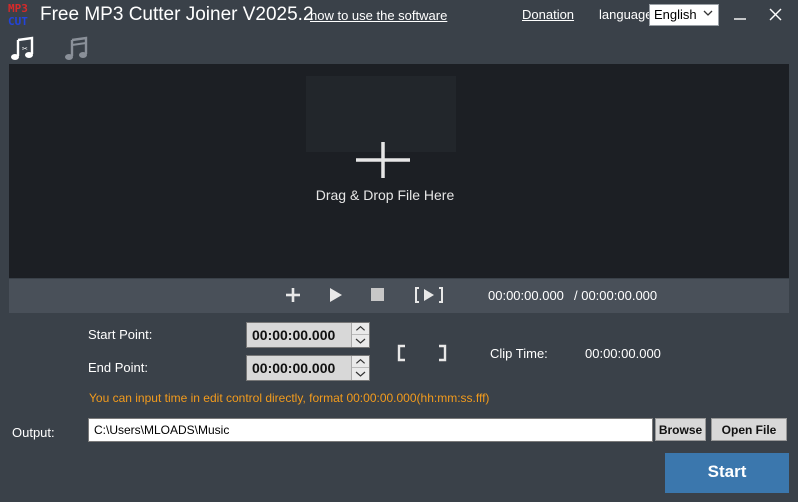  Describe the element at coordinates (18, 21) in the screenshot. I see `logo-cut-text: CUT` at that location.